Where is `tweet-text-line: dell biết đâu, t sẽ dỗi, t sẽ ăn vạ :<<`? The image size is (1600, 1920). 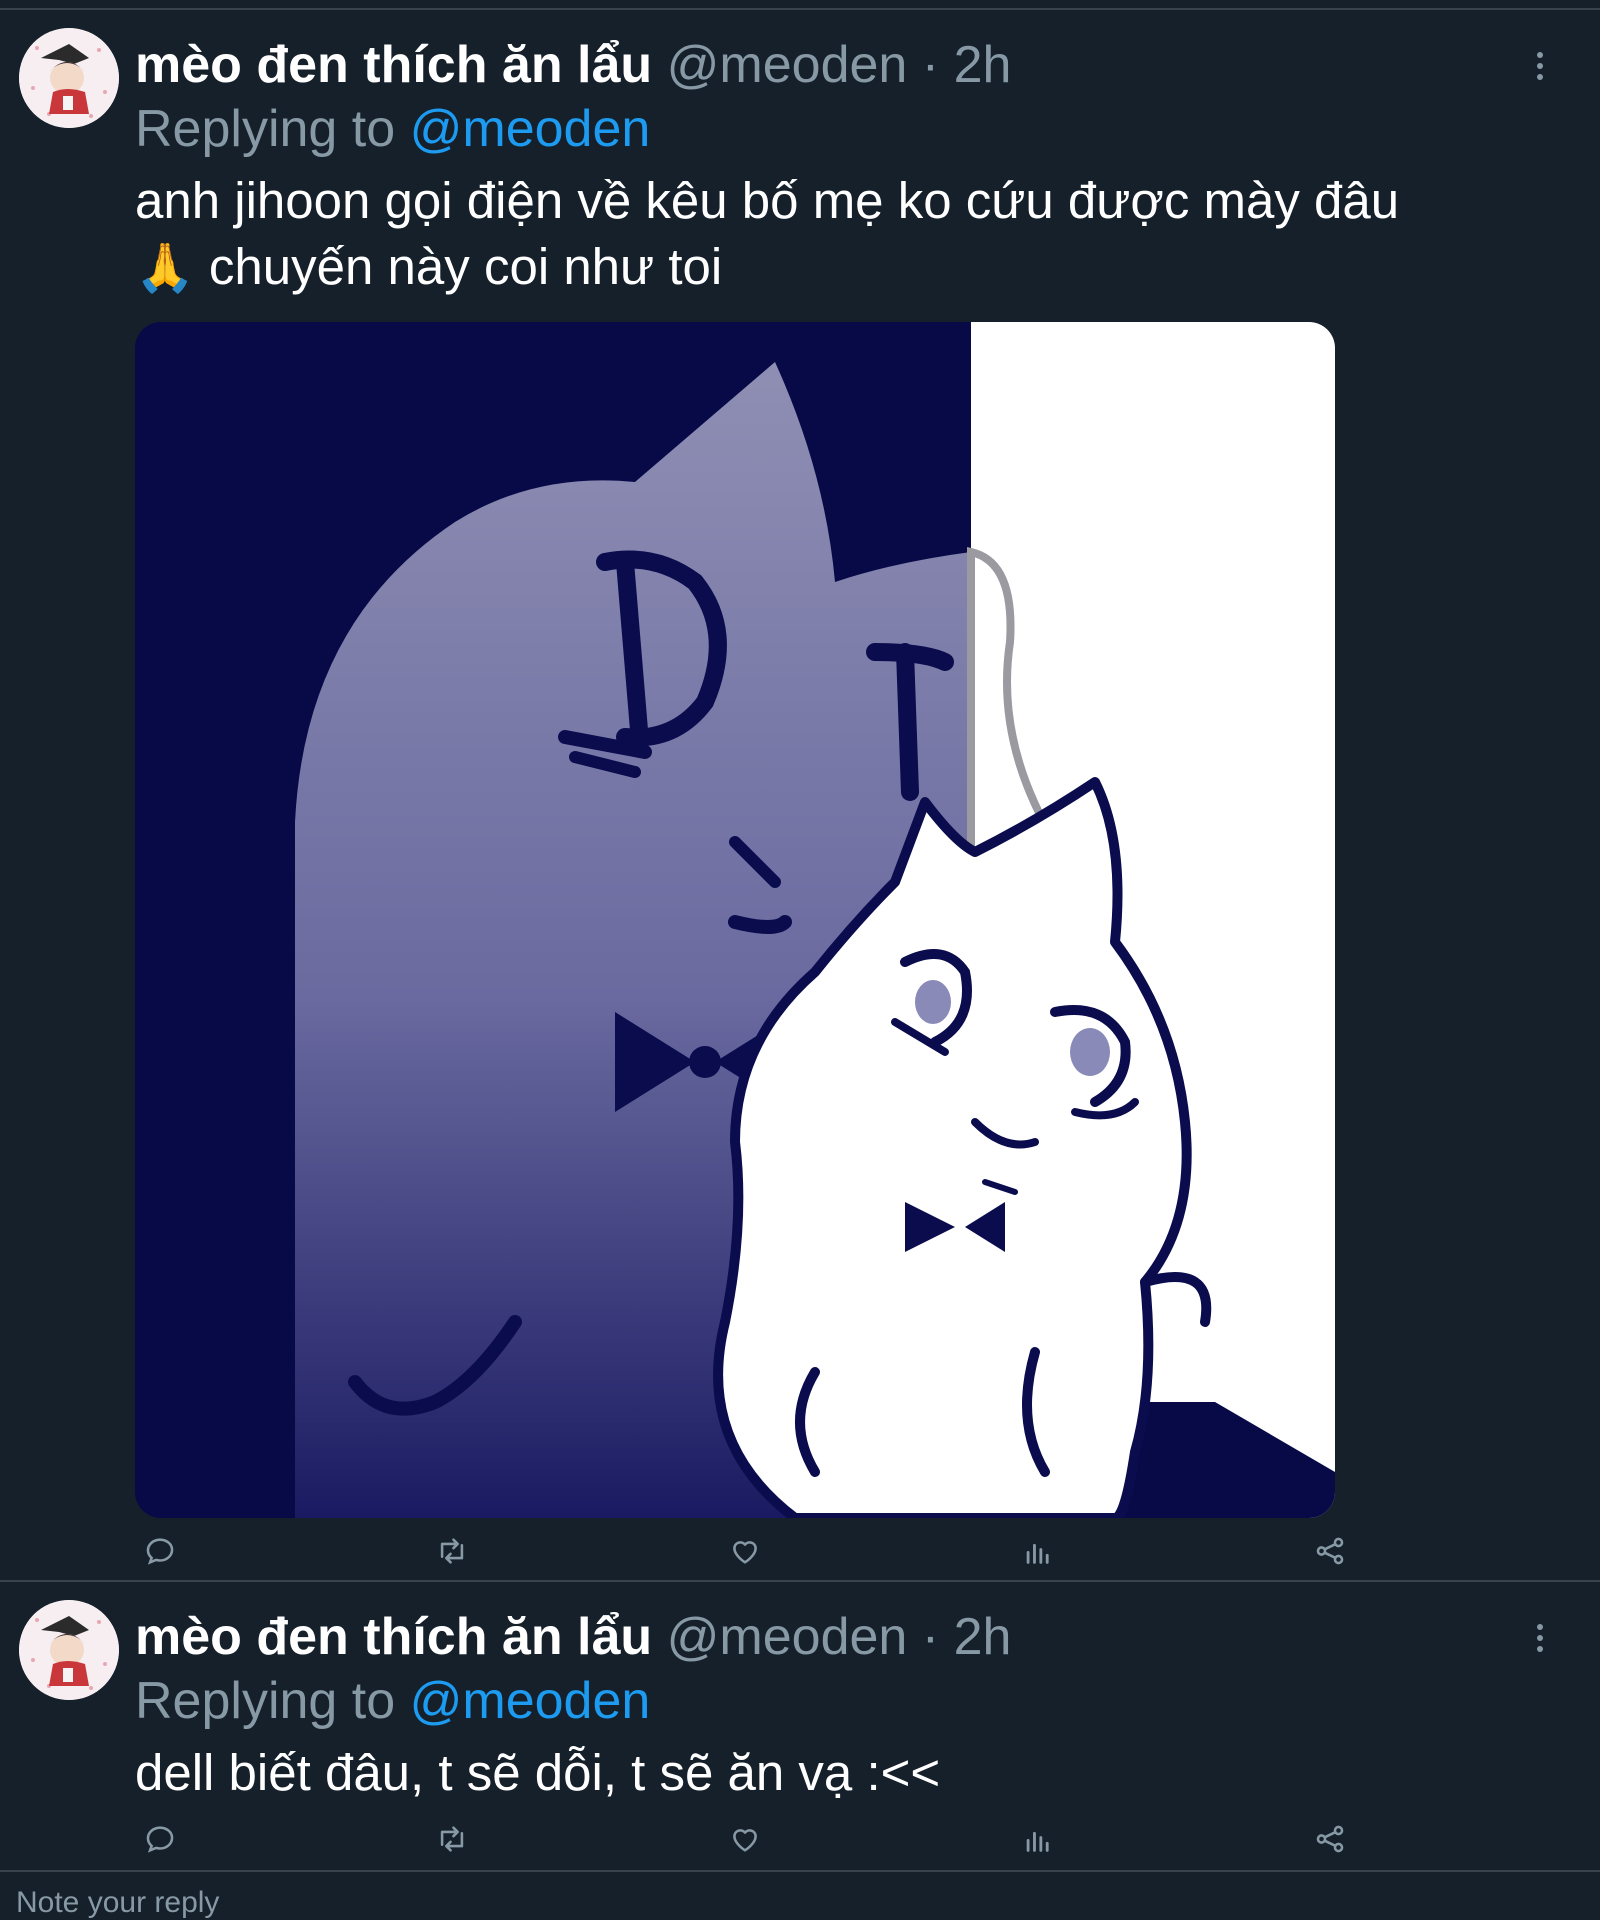 tweet-text-line: dell biết đâu, t sẽ dỗi, t sẽ ăn vạ :<< is located at coordinates (538, 1772).